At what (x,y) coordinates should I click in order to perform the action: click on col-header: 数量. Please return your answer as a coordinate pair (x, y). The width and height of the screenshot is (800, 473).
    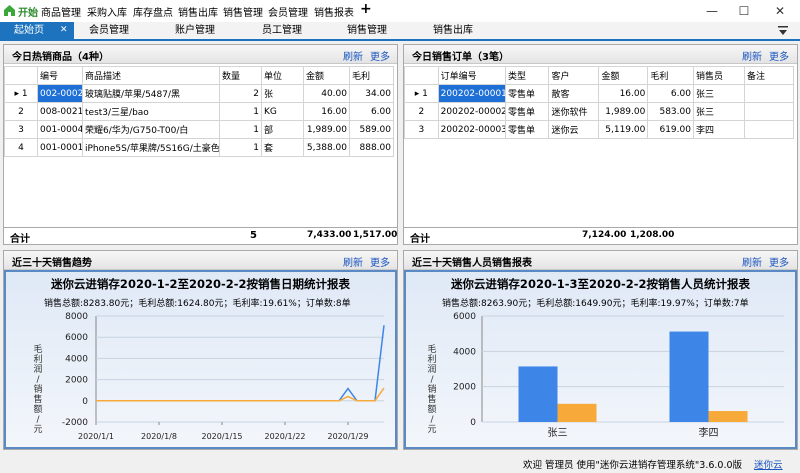
    Looking at the image, I should click on (240, 75).